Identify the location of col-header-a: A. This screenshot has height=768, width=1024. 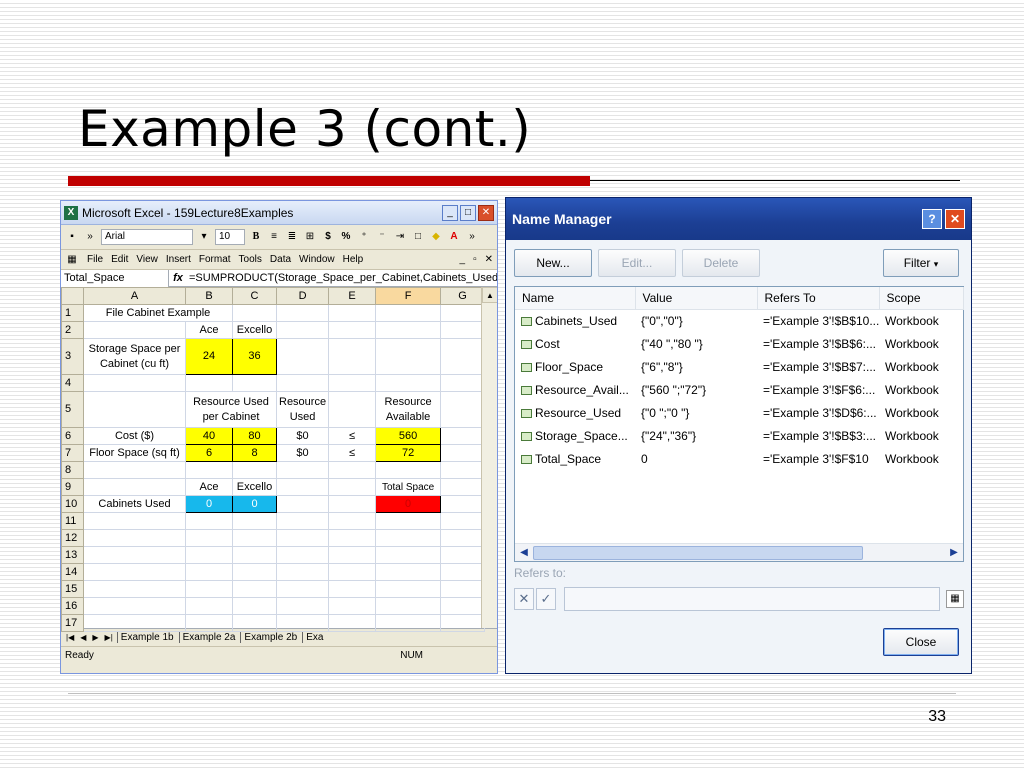
(134, 296).